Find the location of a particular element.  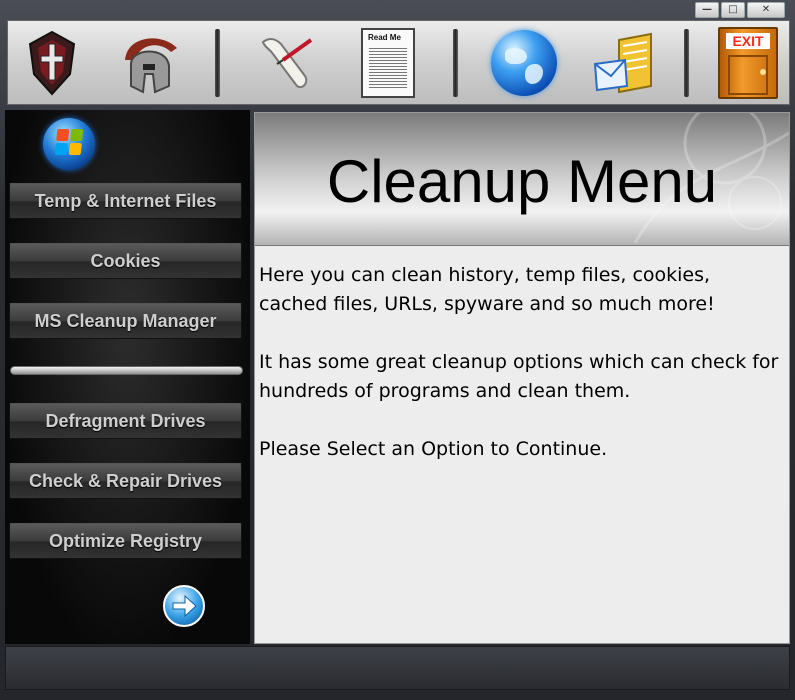

page-title: Cleanup Menu is located at coordinates (522, 181).